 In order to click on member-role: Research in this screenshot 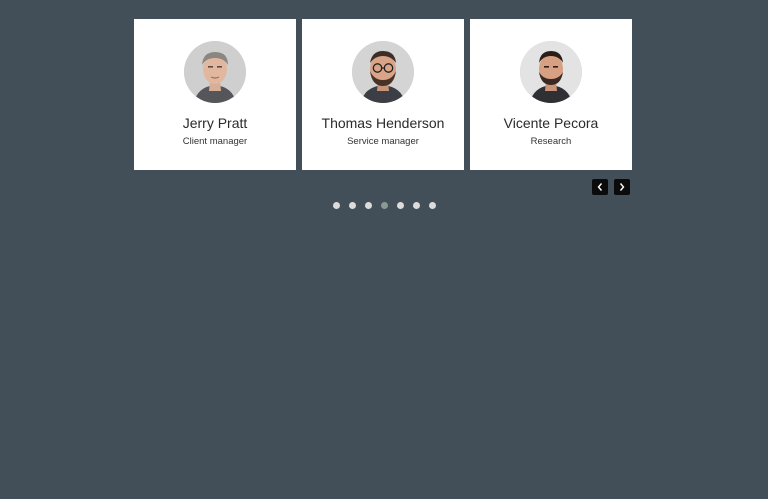, I will do `click(551, 141)`.